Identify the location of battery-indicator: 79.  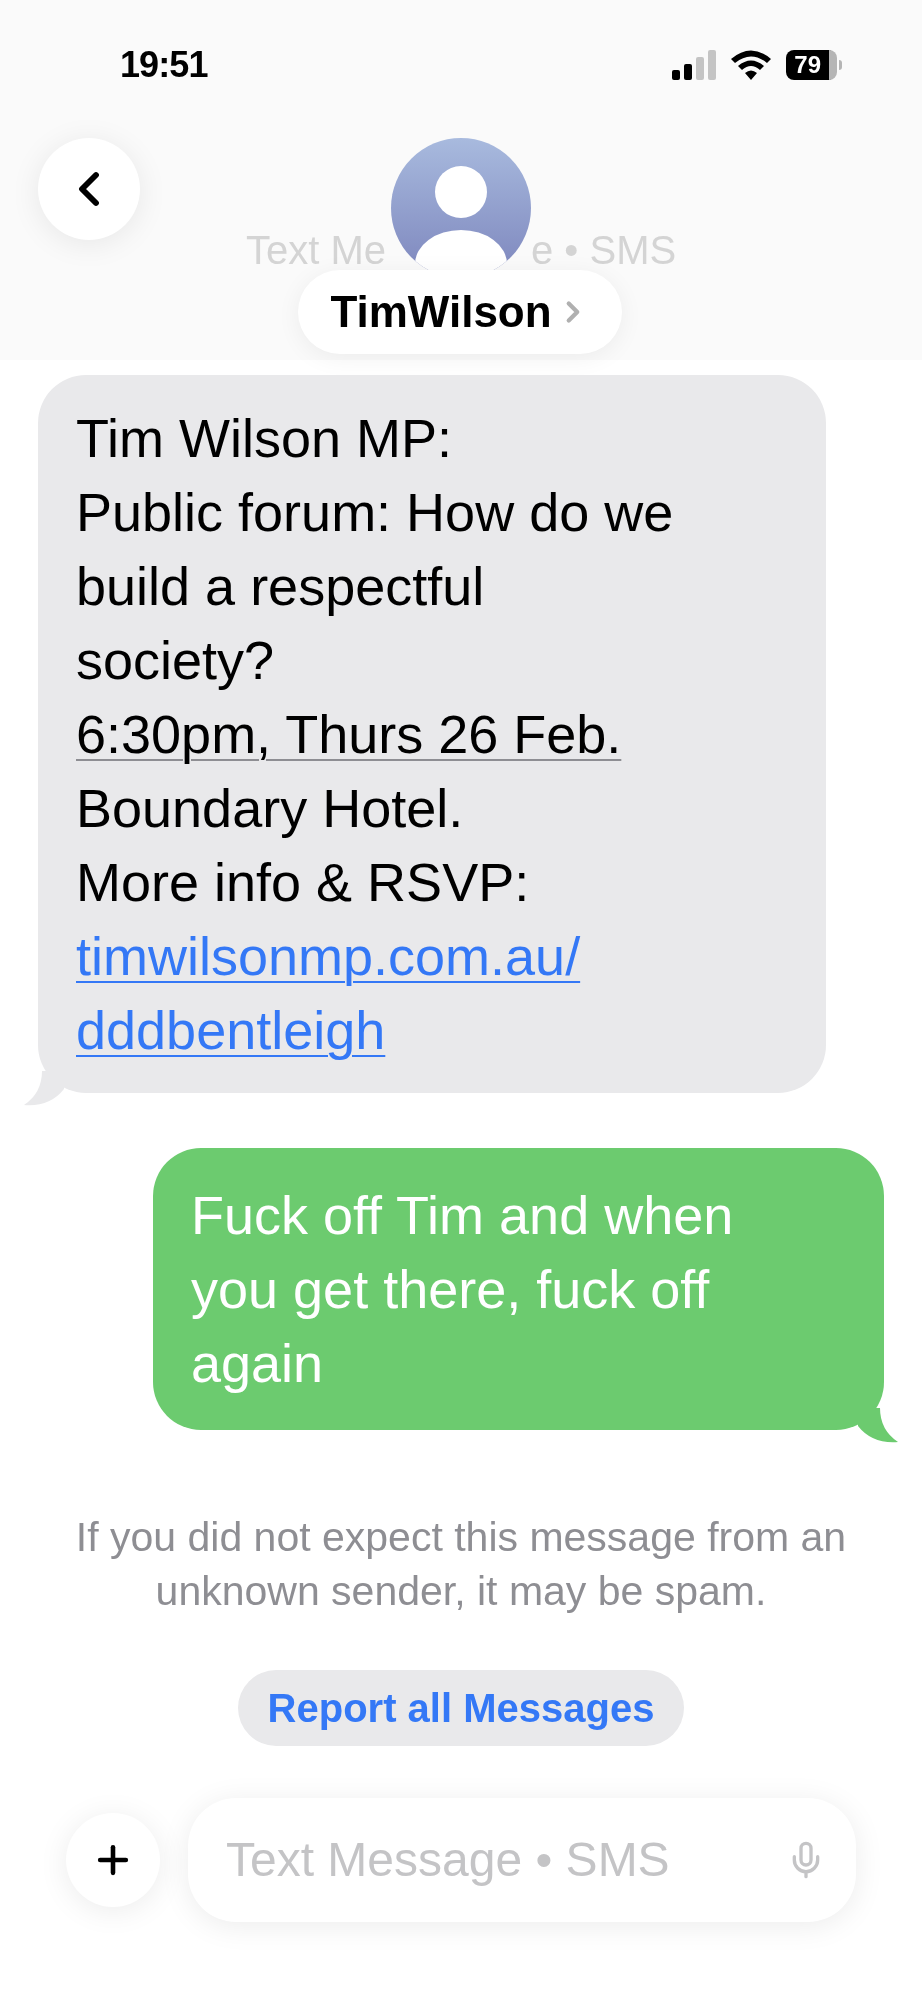
(814, 65).